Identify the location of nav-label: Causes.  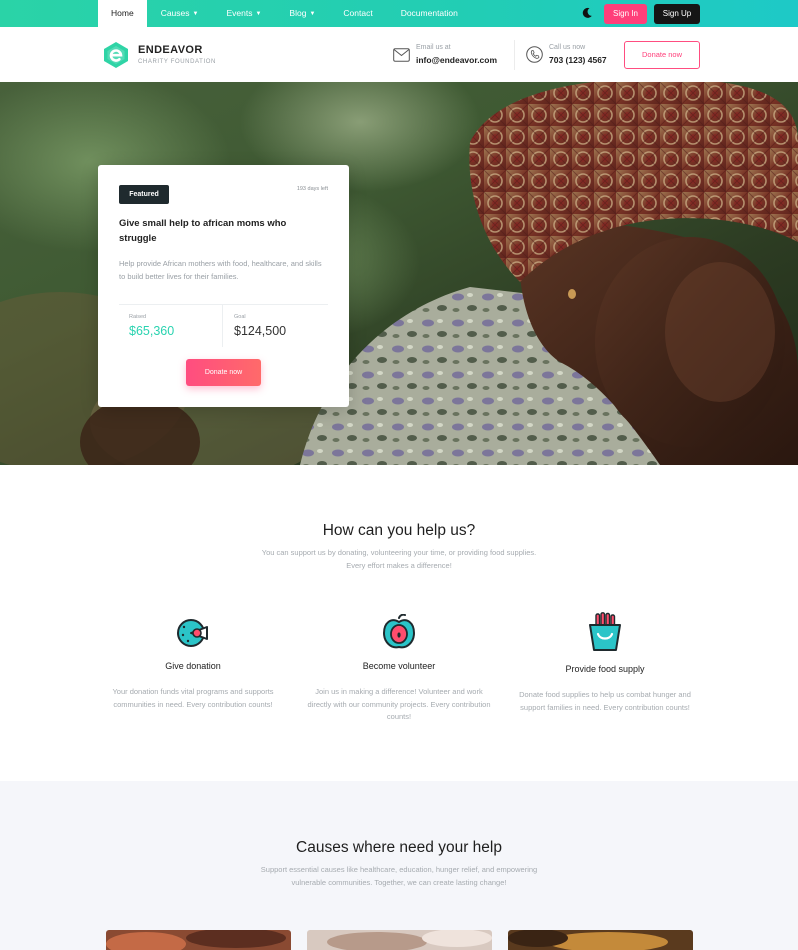
(175, 13).